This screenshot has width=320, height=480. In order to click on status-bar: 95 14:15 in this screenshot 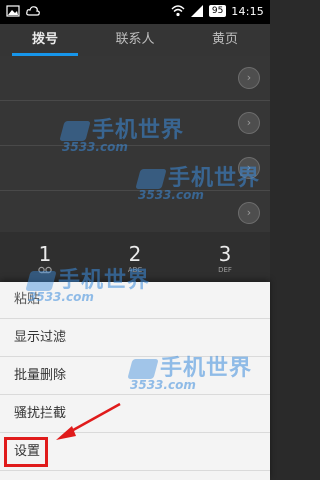, I will do `click(135, 12)`.